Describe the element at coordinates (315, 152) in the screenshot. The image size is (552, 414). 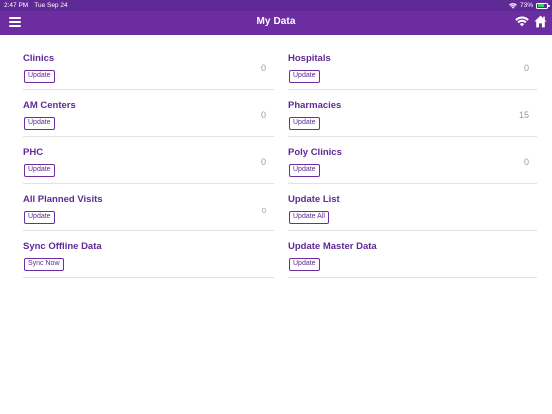
I see `row-title: Poly Clinics` at that location.